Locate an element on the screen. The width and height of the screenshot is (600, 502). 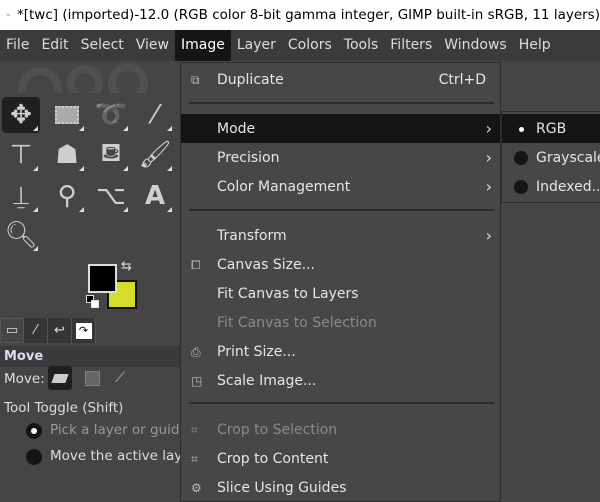
dock-tabs: ▭ ⁄ ↩ ↷ is located at coordinates (48, 330).